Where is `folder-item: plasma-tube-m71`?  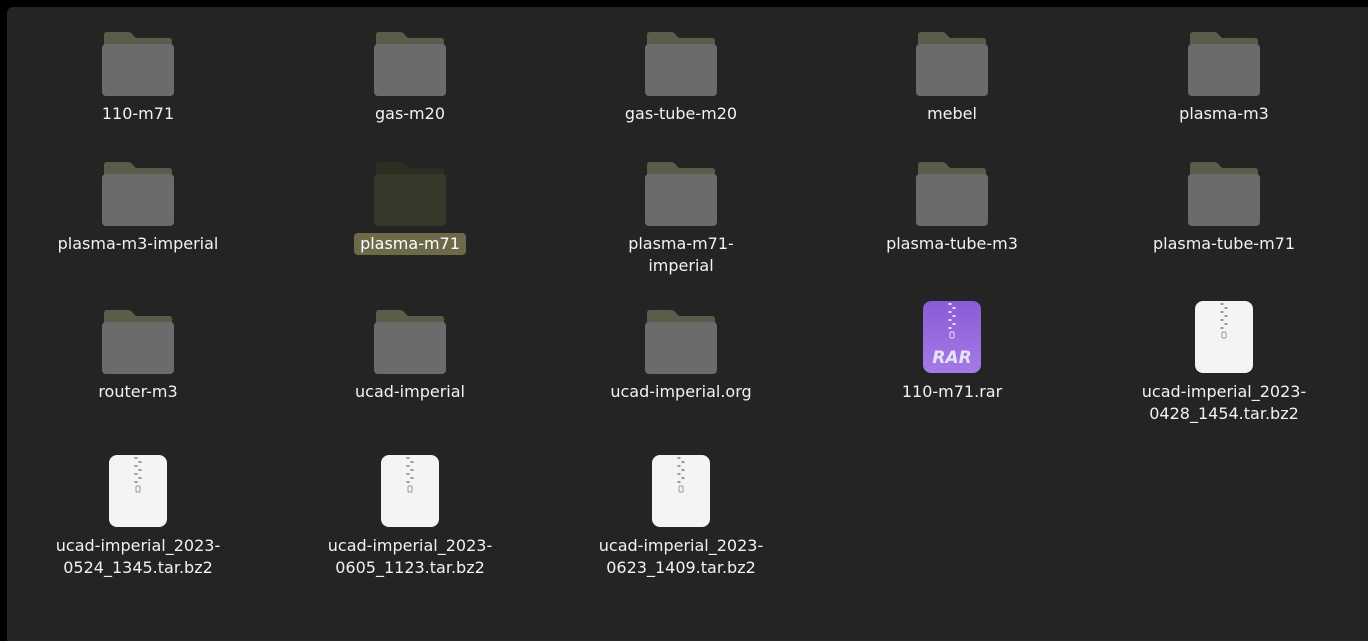 folder-item: plasma-tube-m71 is located at coordinates (1224, 201).